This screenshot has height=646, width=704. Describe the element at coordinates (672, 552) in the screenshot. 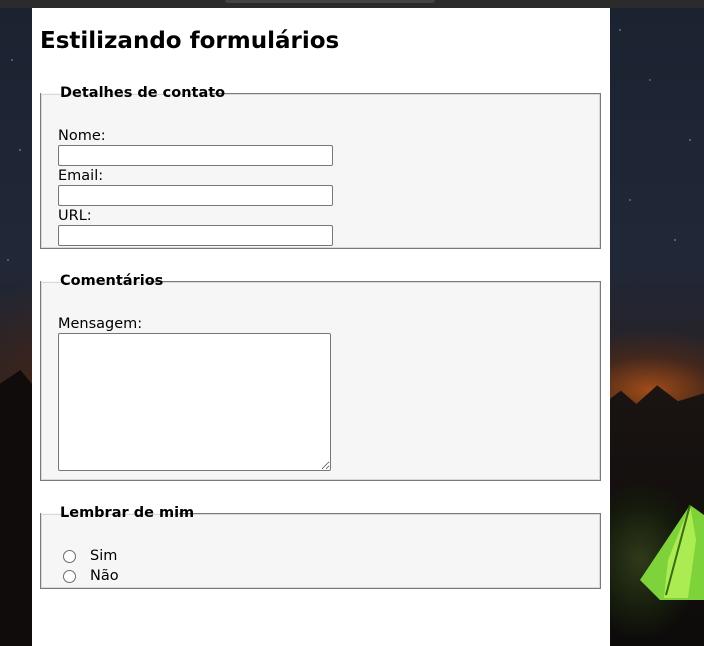

I see `tent-image` at that location.